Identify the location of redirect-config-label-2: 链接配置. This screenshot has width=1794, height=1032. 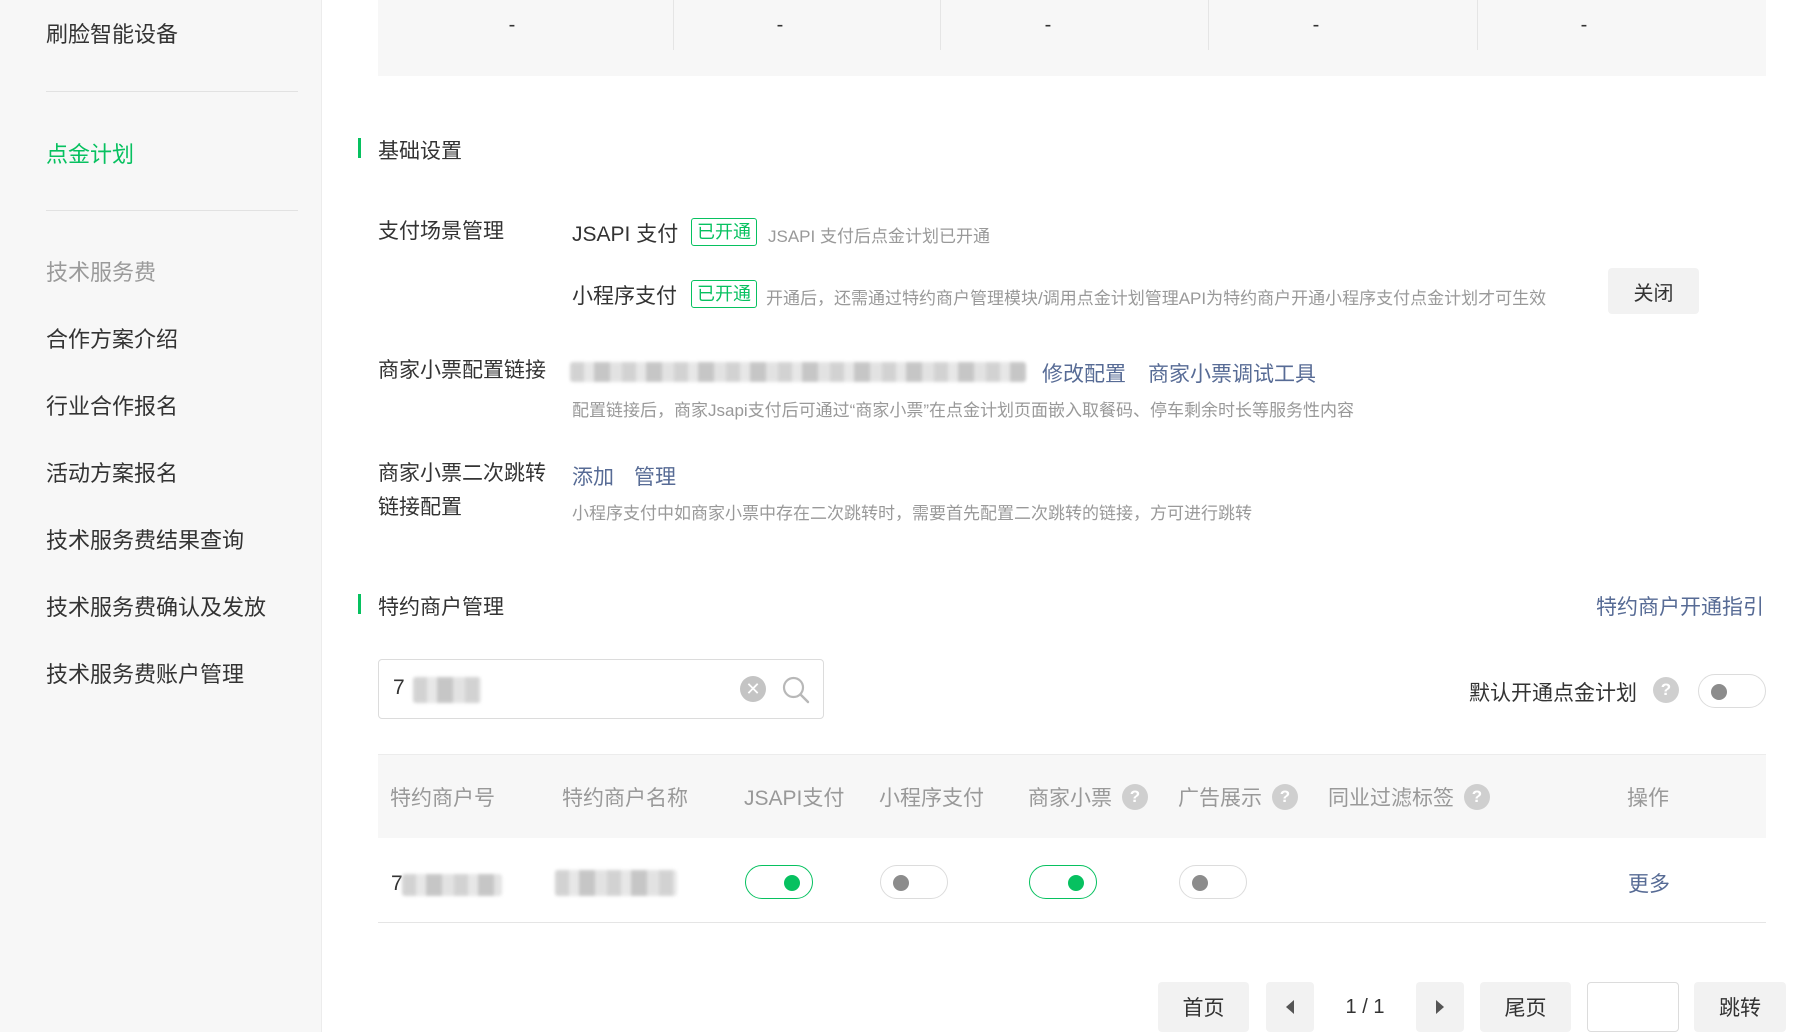
(420, 507).